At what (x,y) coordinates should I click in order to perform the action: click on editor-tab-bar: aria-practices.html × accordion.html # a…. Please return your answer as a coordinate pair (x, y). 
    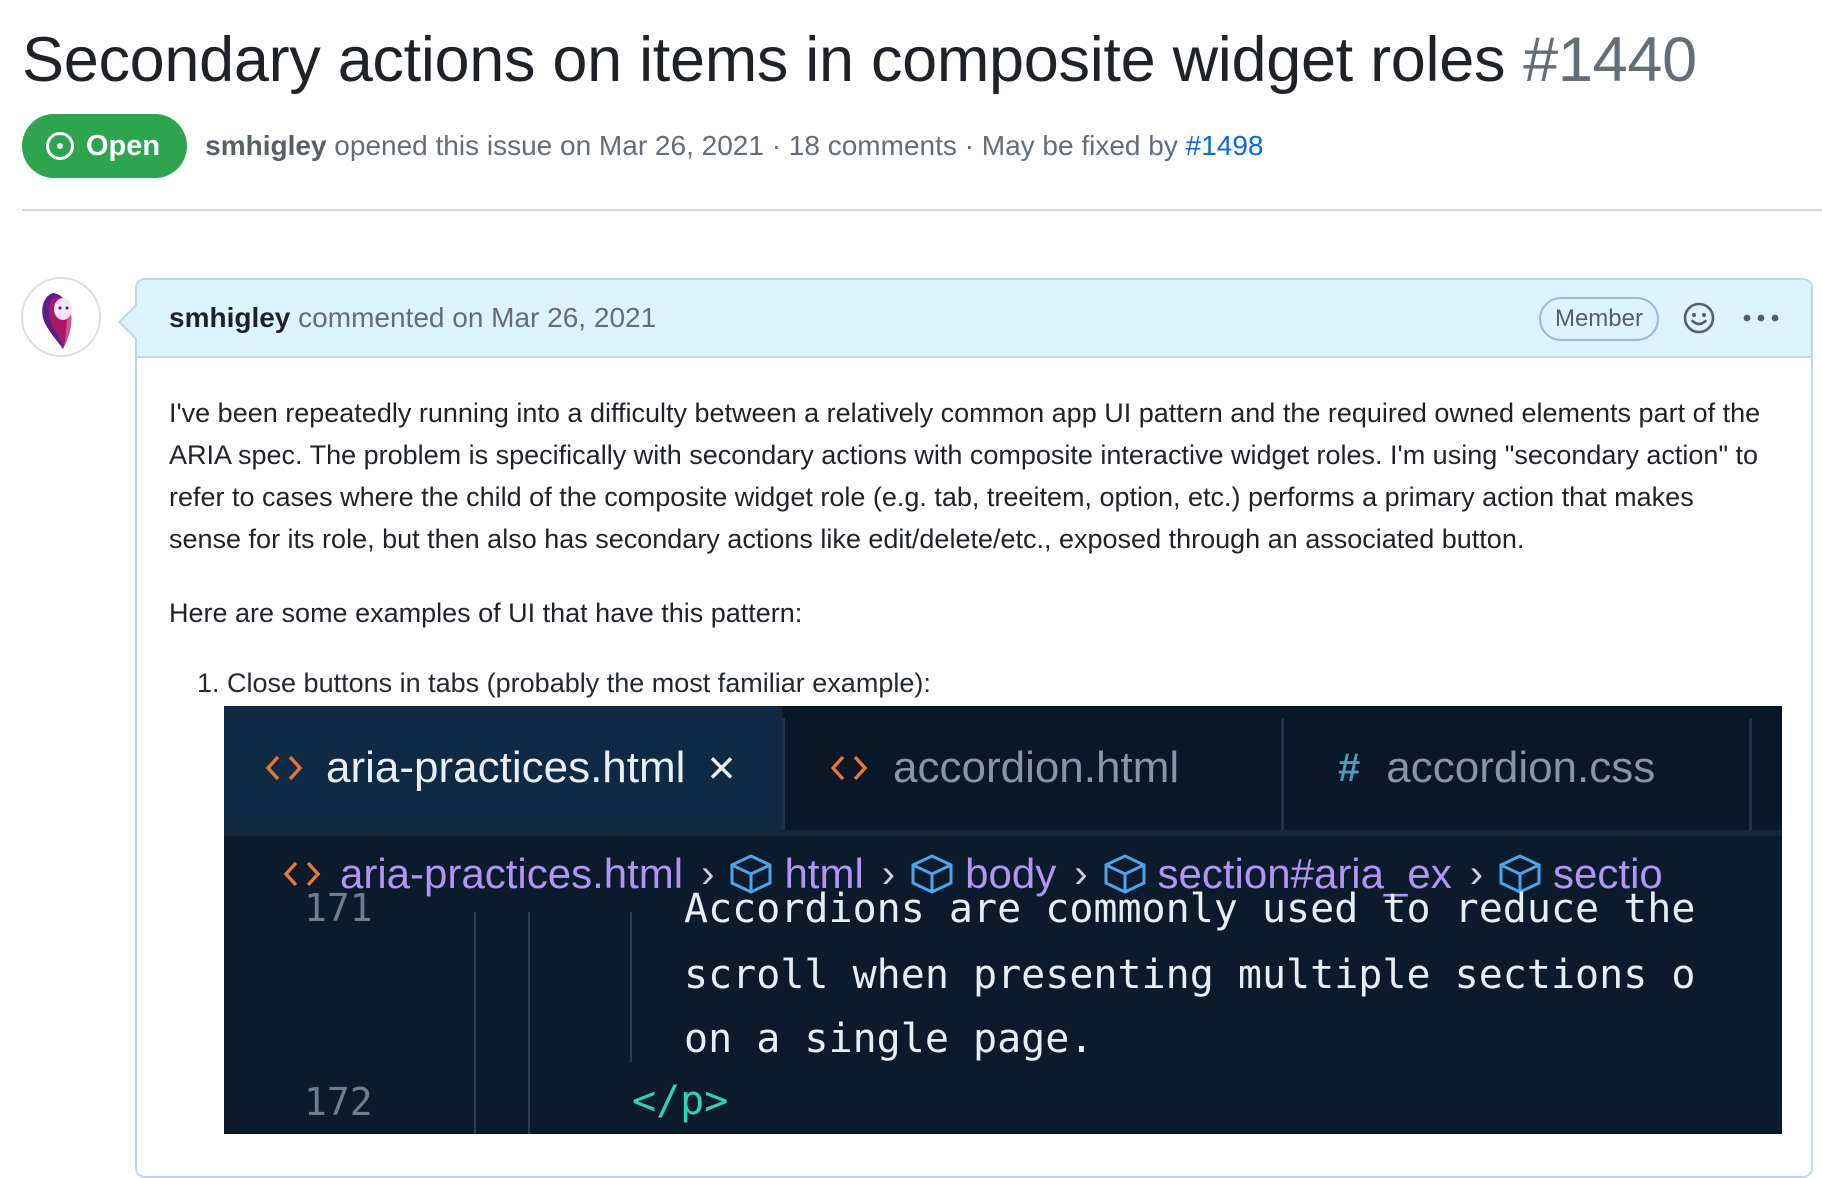
    Looking at the image, I should click on (1003, 768).